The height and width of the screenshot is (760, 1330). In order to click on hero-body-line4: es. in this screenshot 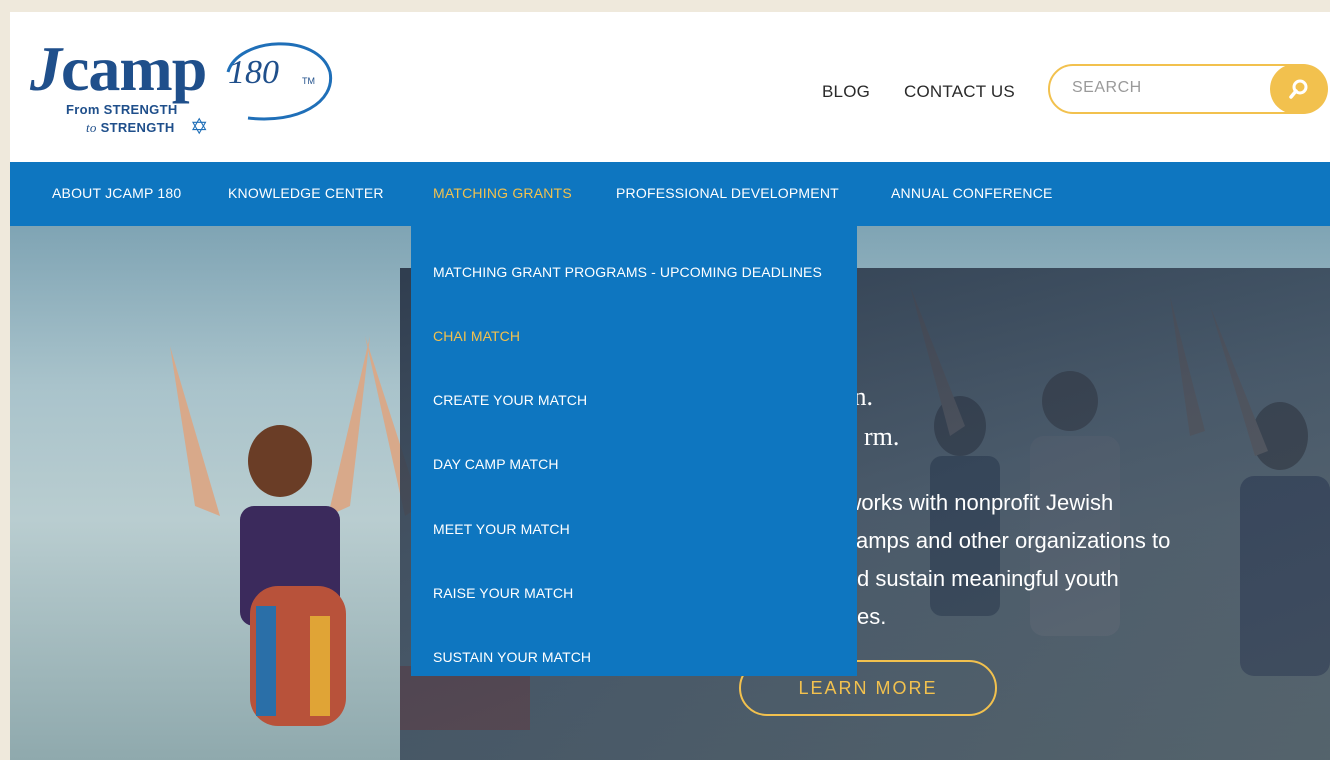, I will do `click(872, 616)`.